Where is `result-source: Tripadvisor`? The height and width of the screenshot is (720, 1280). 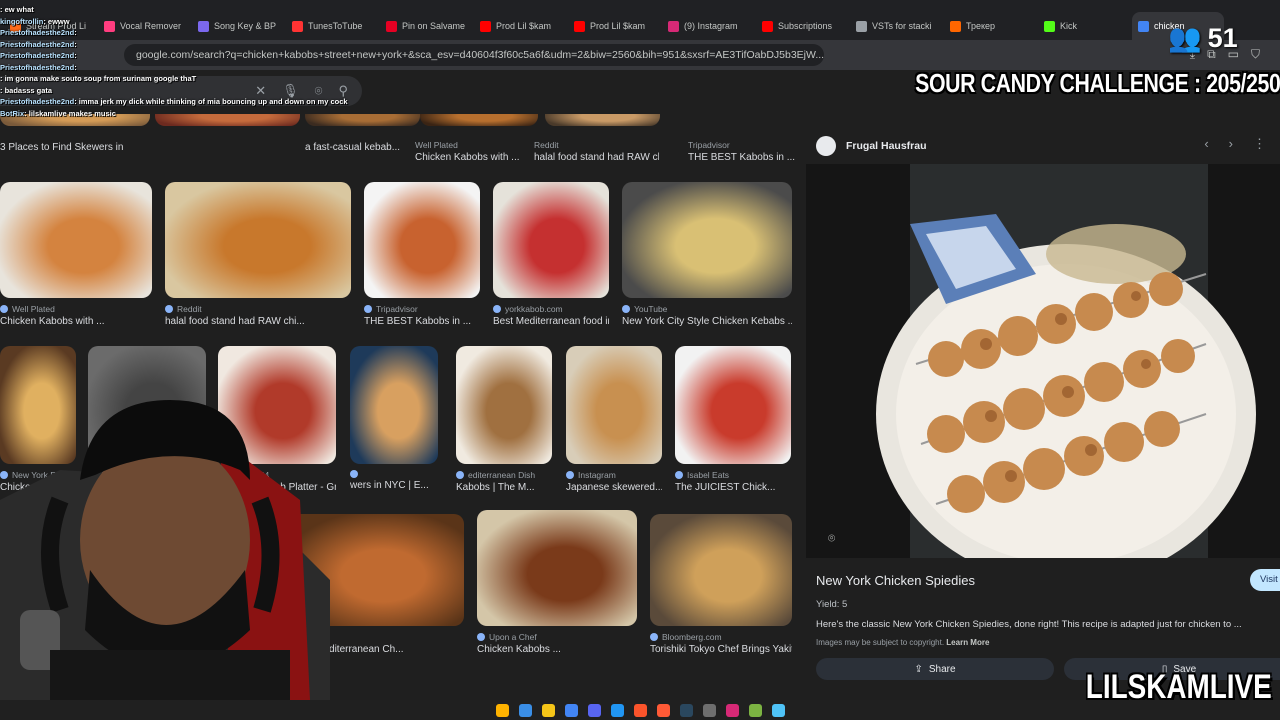
result-source: Tripadvisor is located at coordinates (422, 309).